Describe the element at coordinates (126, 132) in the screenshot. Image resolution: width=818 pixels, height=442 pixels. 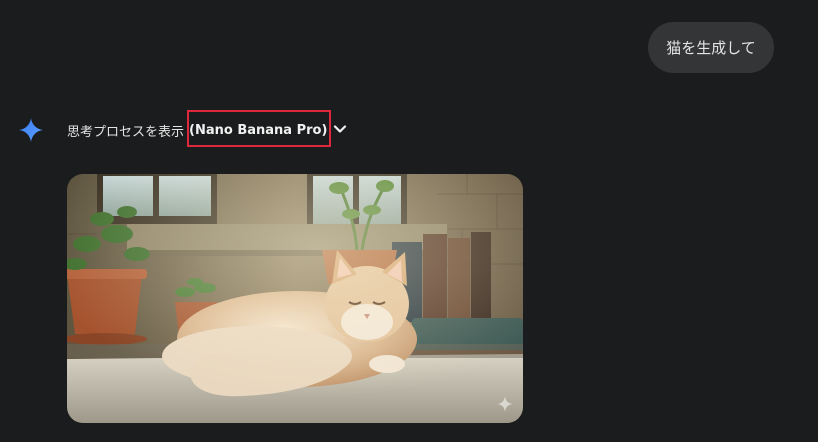
I see `thinking-label: 思考プロセスを表示` at that location.